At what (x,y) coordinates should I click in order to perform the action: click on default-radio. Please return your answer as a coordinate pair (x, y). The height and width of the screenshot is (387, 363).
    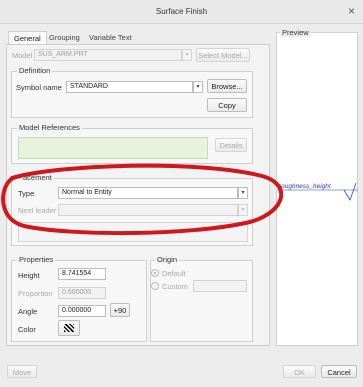
    Looking at the image, I should click on (155, 273).